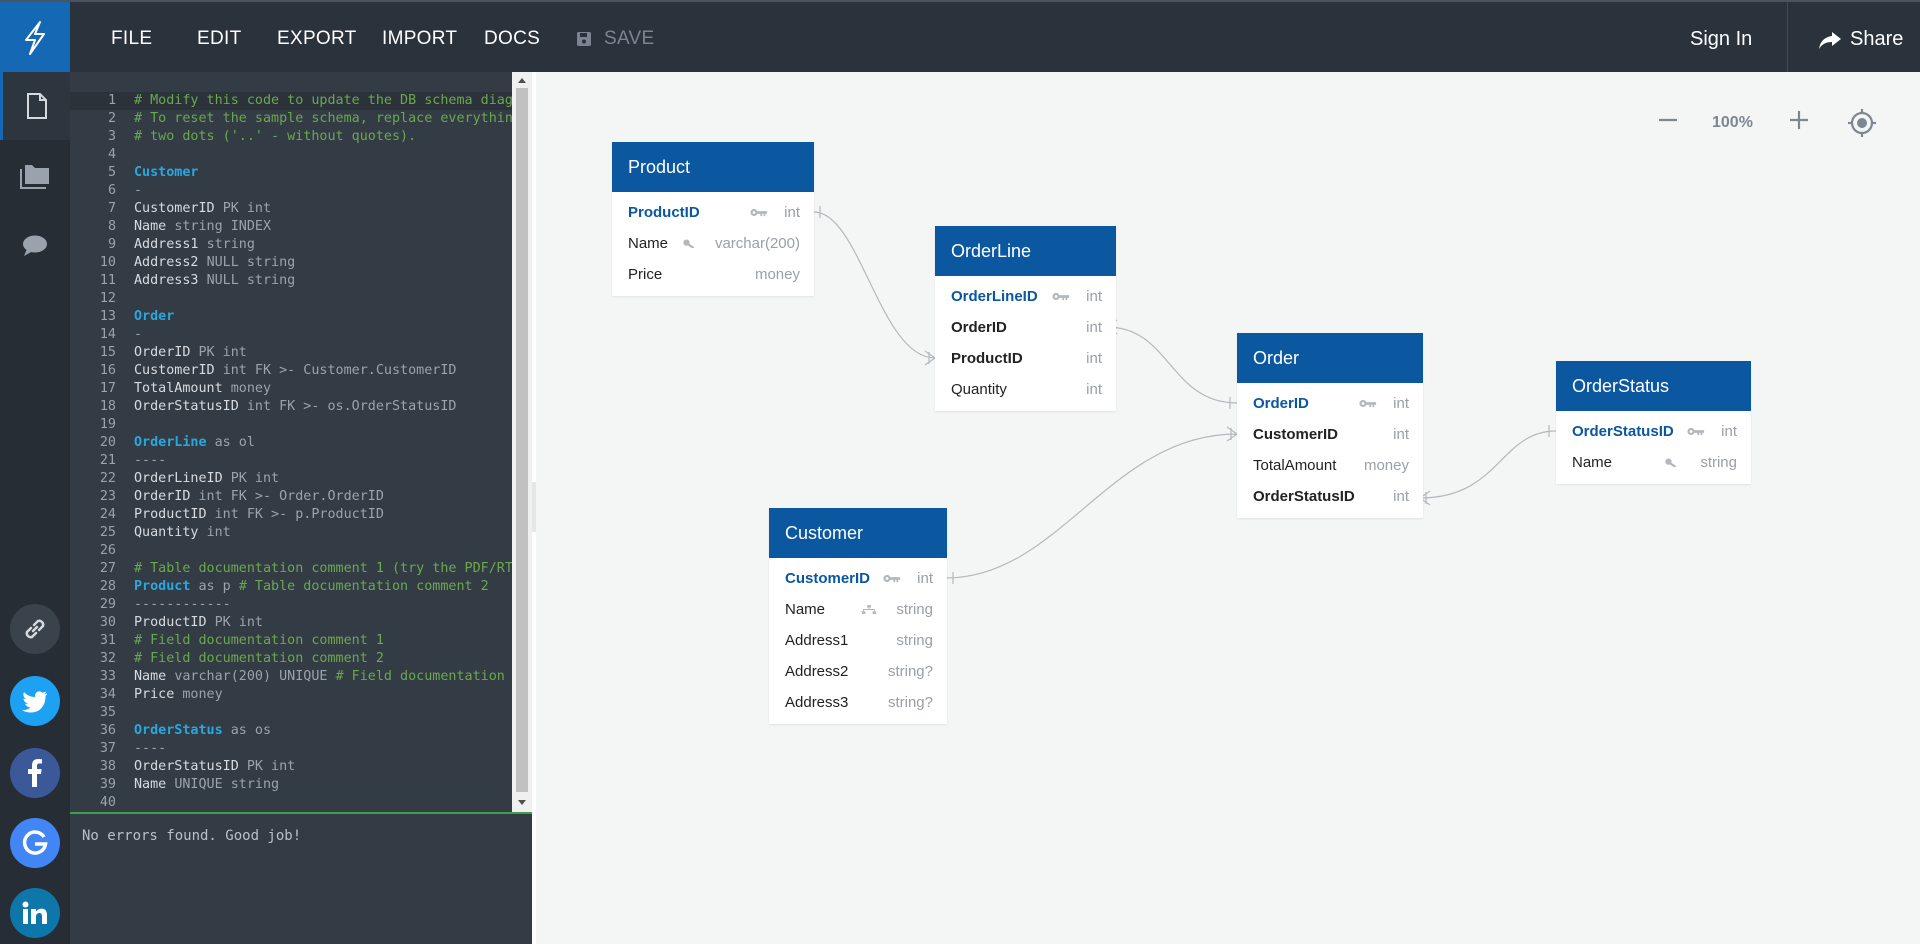 The image size is (1920, 944). What do you see at coordinates (615, 39) in the screenshot?
I see `save-button: SAVE` at bounding box center [615, 39].